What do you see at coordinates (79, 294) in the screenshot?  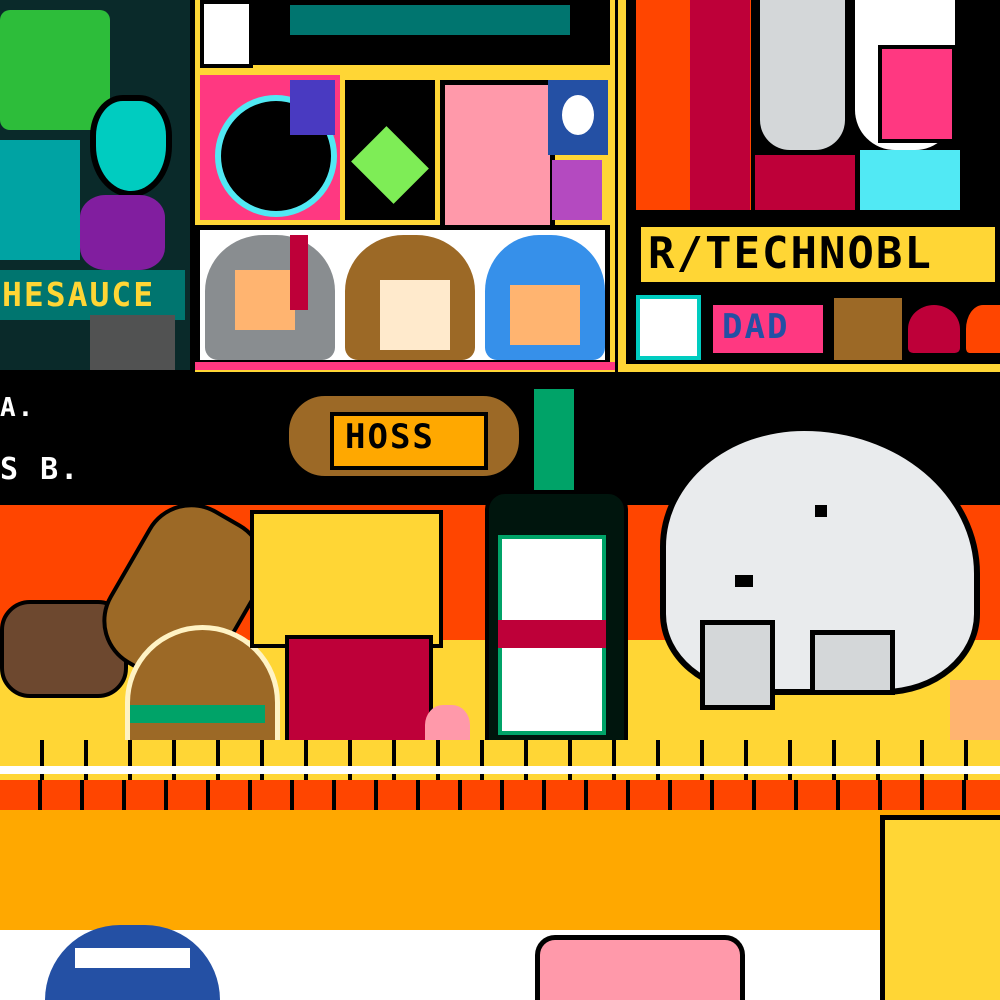 I see `sauce-banner-text: HESAUCE` at bounding box center [79, 294].